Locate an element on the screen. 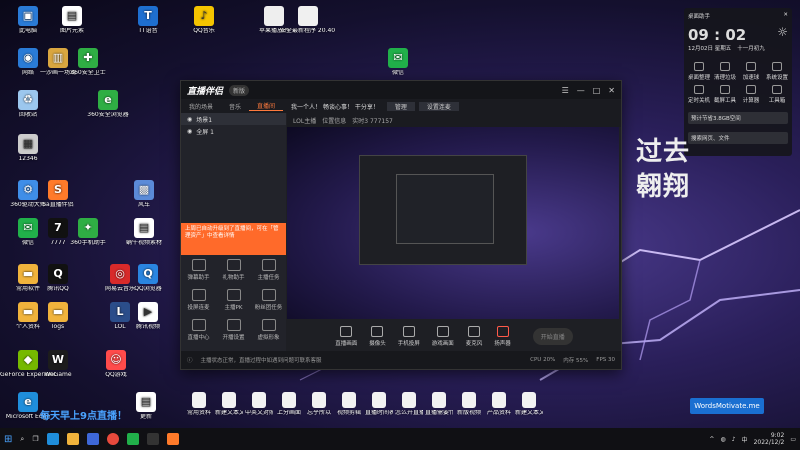  shortcut-toolbox: 工具箱 is located at coordinates (777, 94).